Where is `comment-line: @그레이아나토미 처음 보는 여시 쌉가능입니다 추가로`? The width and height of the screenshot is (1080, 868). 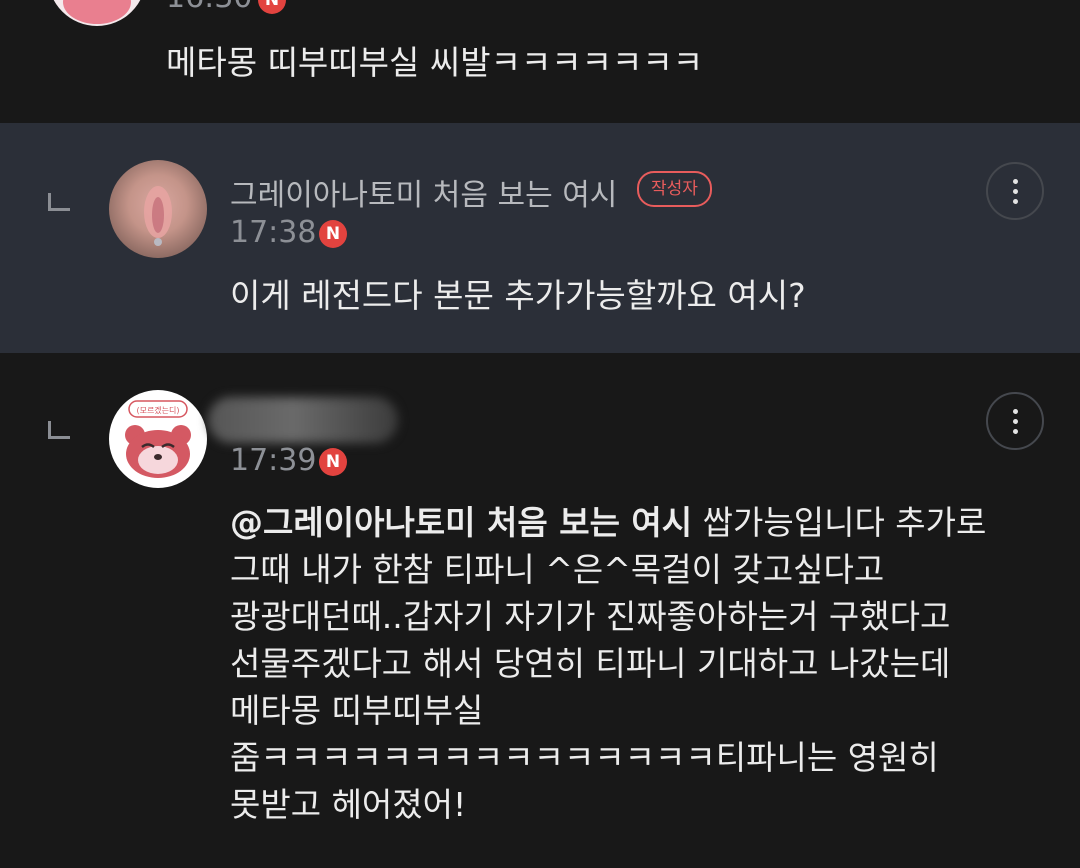 comment-line: @그레이아나토미 처음 보는 여시 쌉가능입니다 추가로 is located at coordinates (608, 522).